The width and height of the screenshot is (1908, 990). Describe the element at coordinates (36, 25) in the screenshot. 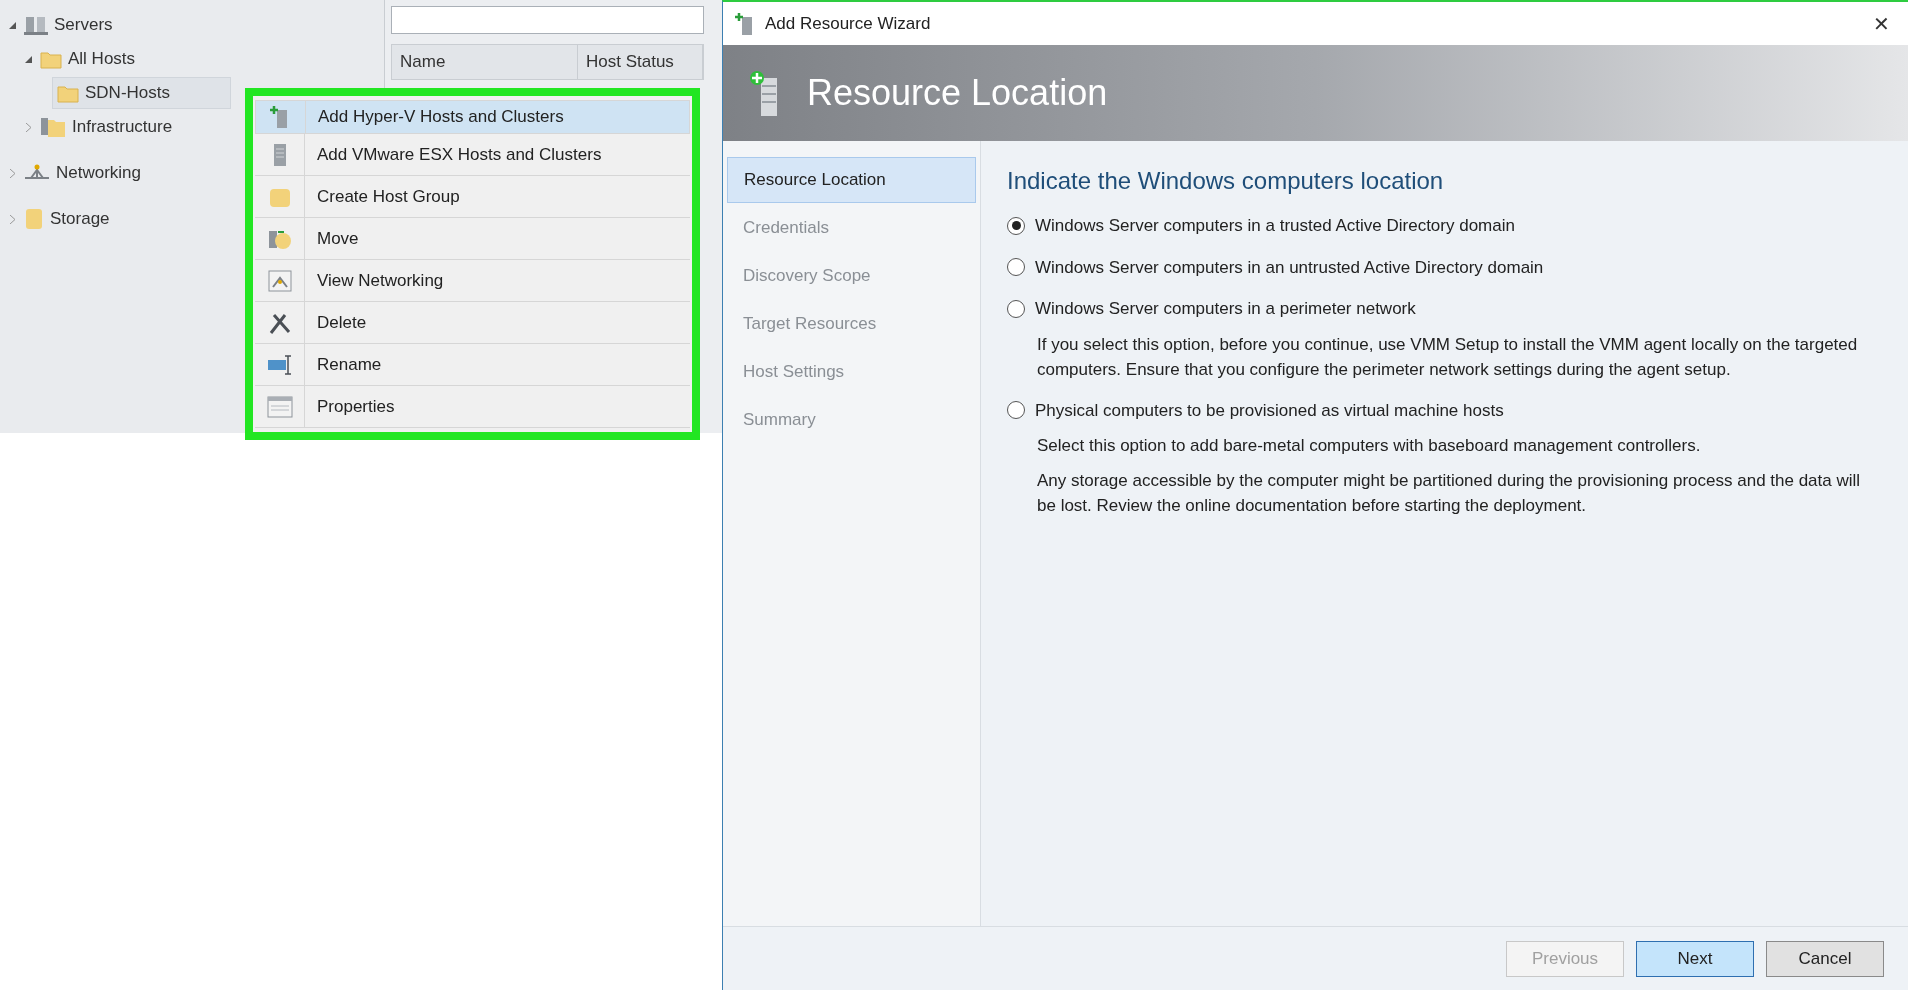

I see `servers-icon` at that location.